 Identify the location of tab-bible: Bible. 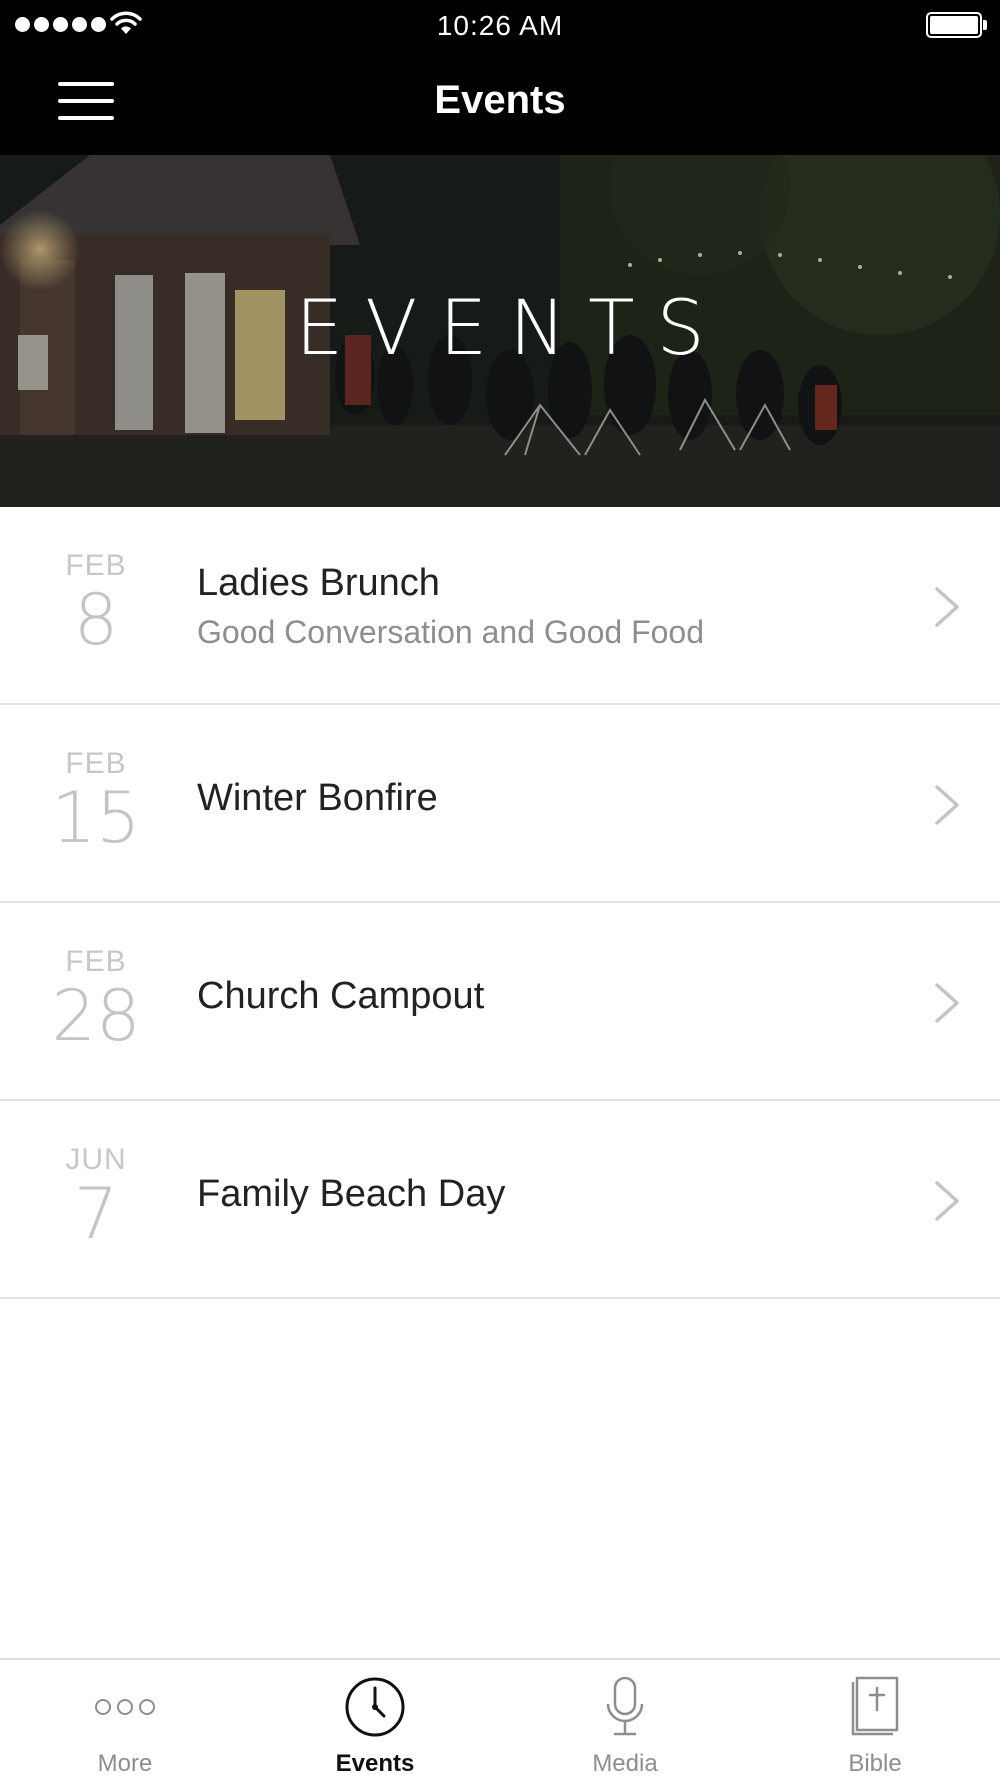
(875, 1719).